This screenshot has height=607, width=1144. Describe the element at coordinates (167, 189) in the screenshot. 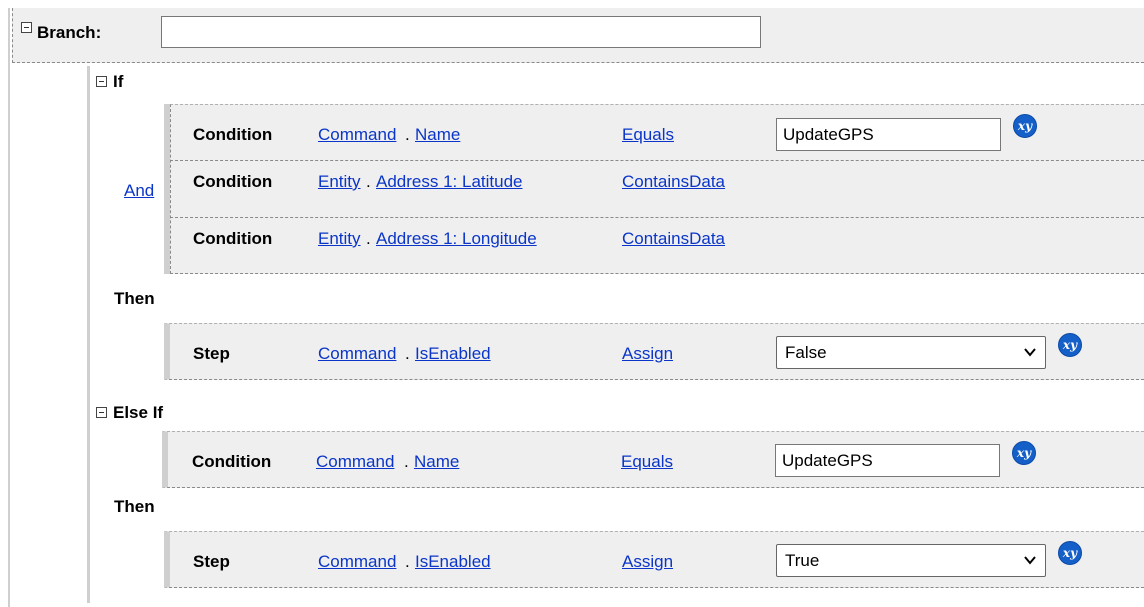

I see `and-group-bar` at that location.